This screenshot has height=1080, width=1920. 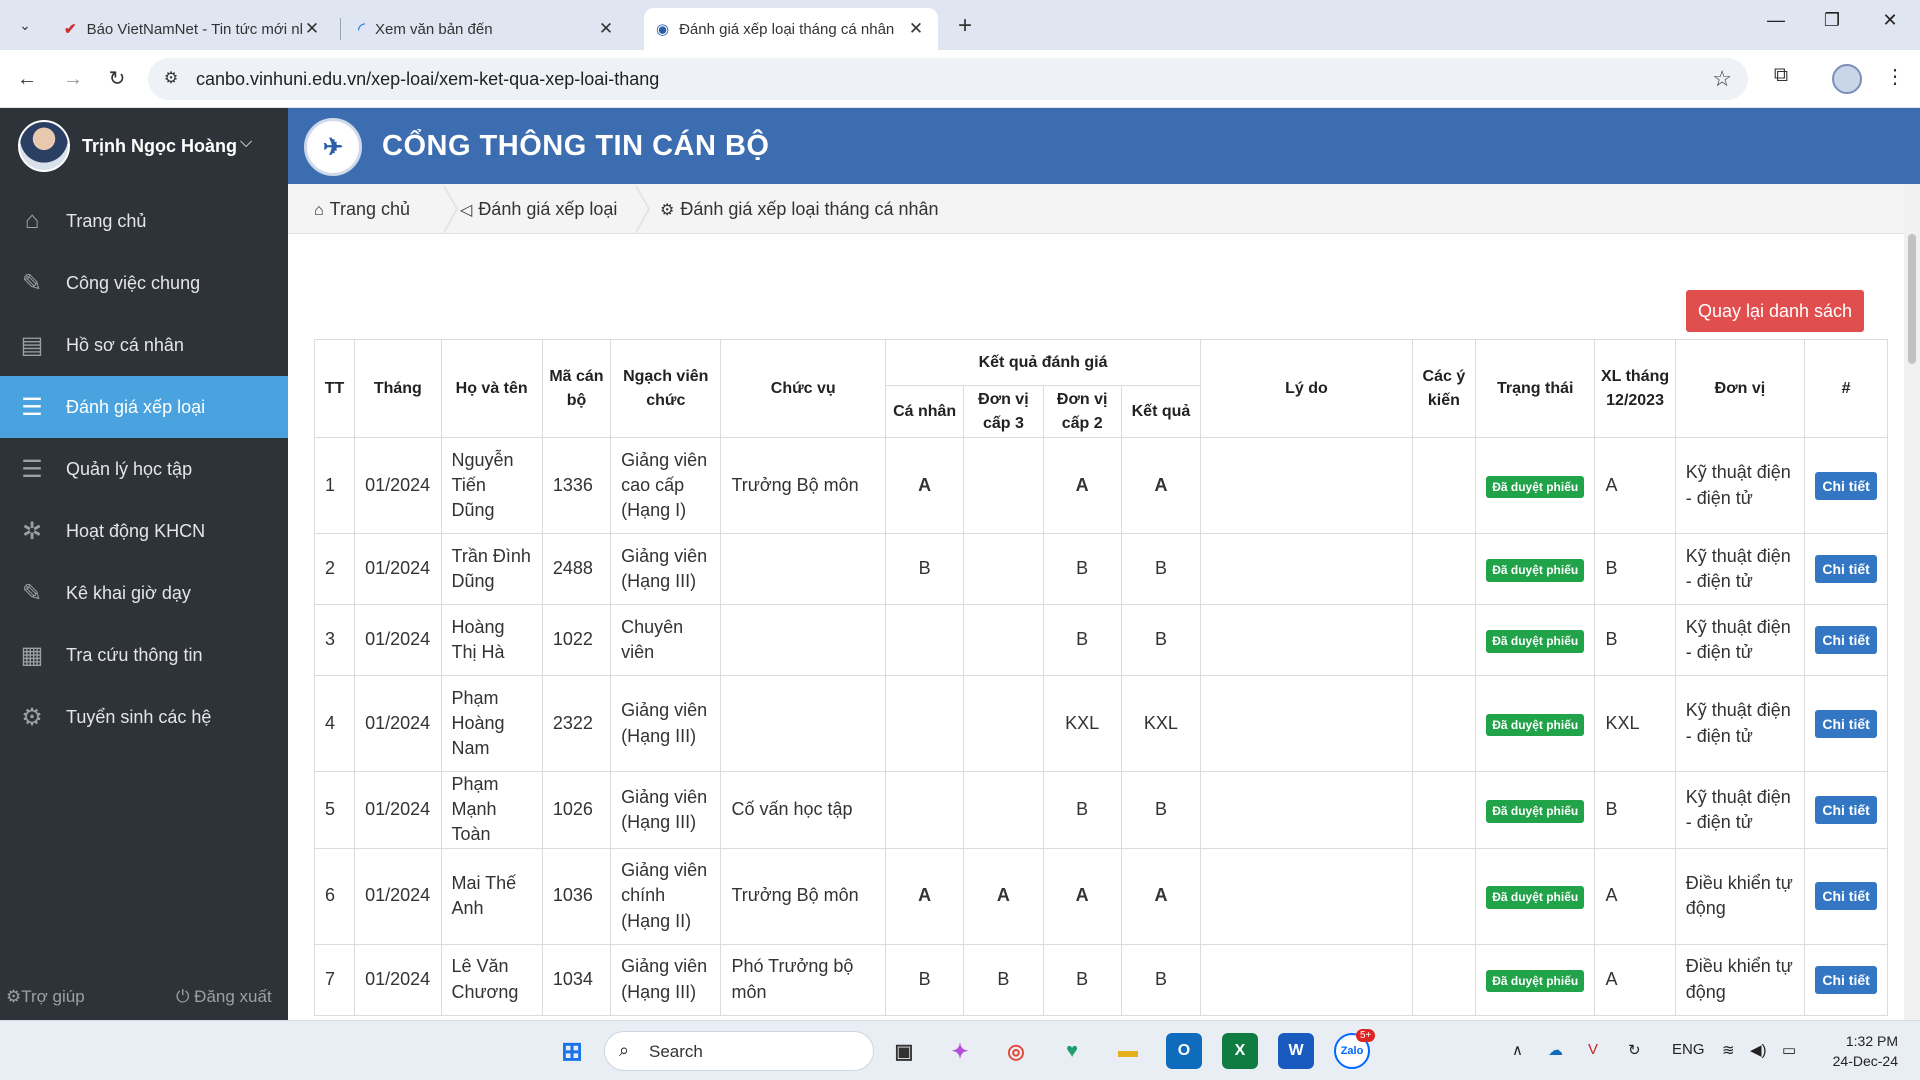 What do you see at coordinates (1895, 76) in the screenshot?
I see `more-menu-icon: ⋮` at bounding box center [1895, 76].